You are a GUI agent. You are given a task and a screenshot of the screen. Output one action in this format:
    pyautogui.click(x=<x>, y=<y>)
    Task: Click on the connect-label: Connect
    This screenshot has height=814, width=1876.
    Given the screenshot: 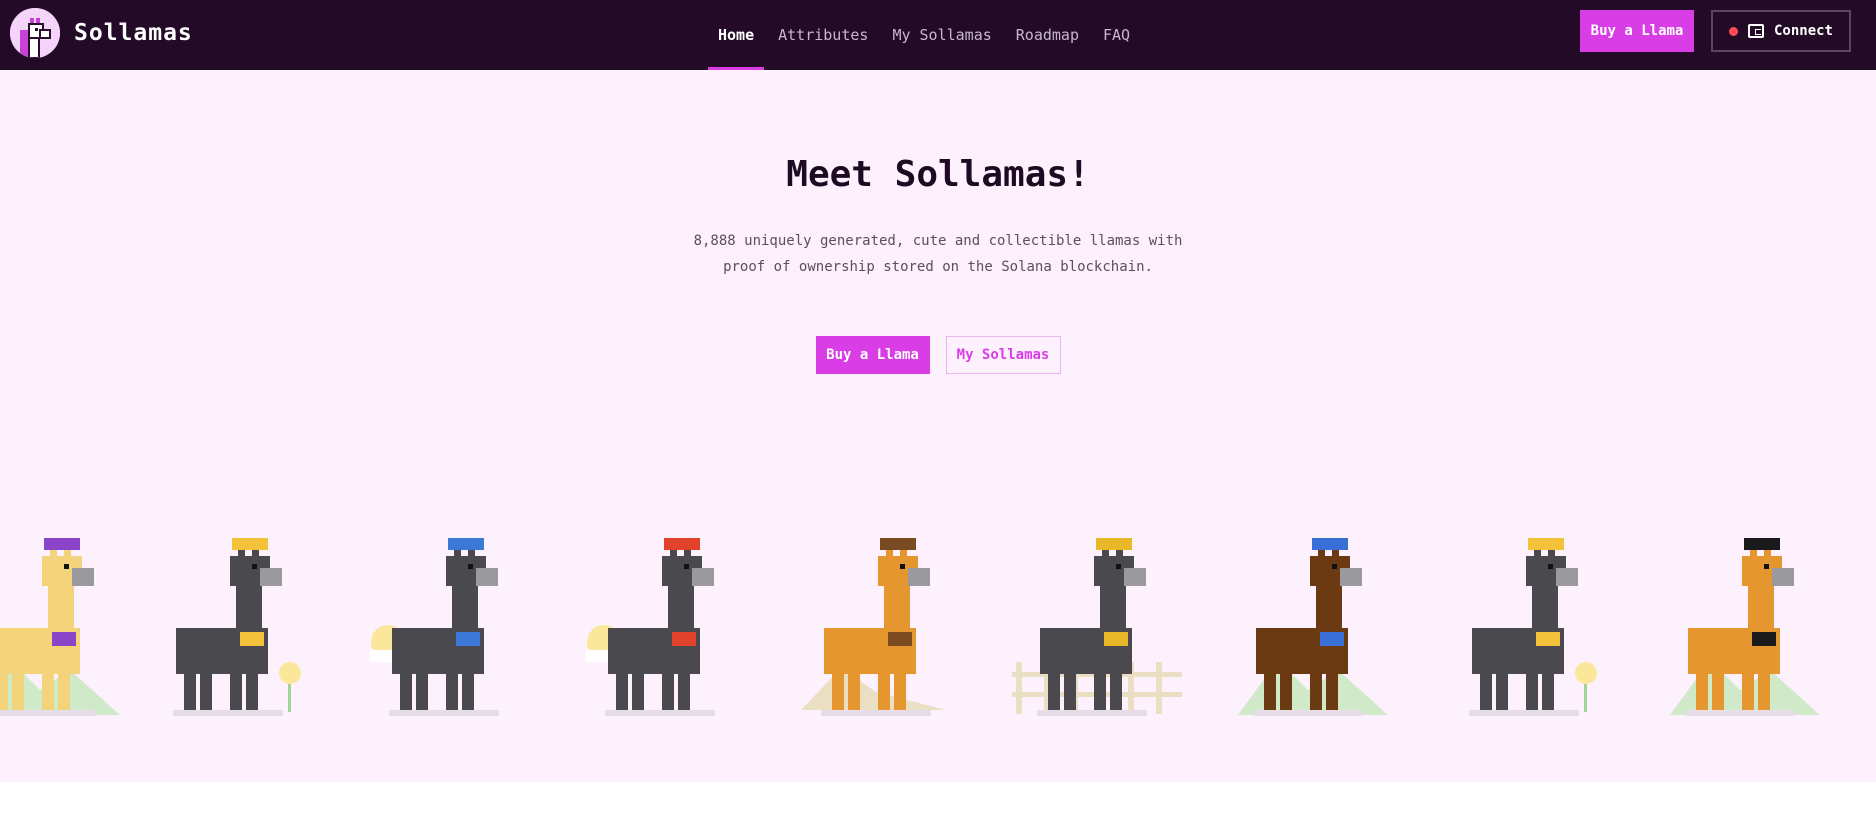 What is the action you would take?
    pyautogui.click(x=1803, y=31)
    